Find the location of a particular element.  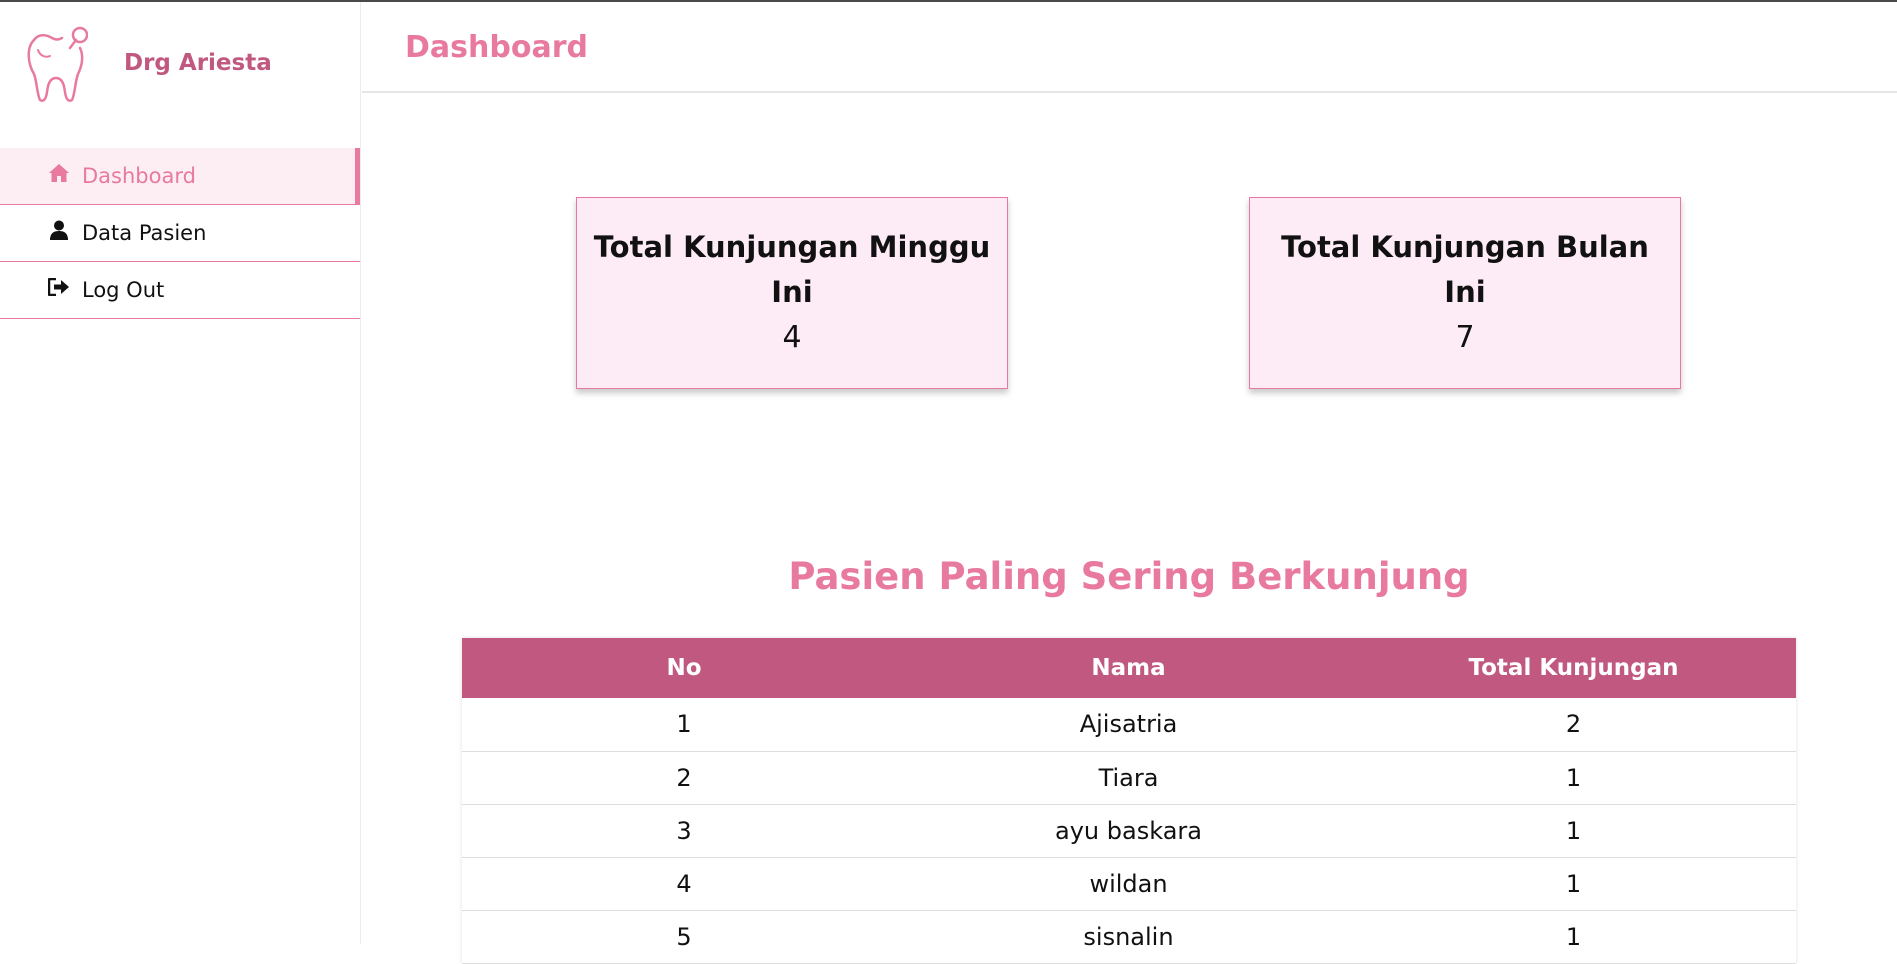

table-cell: ayu baskara is located at coordinates (1128, 831).